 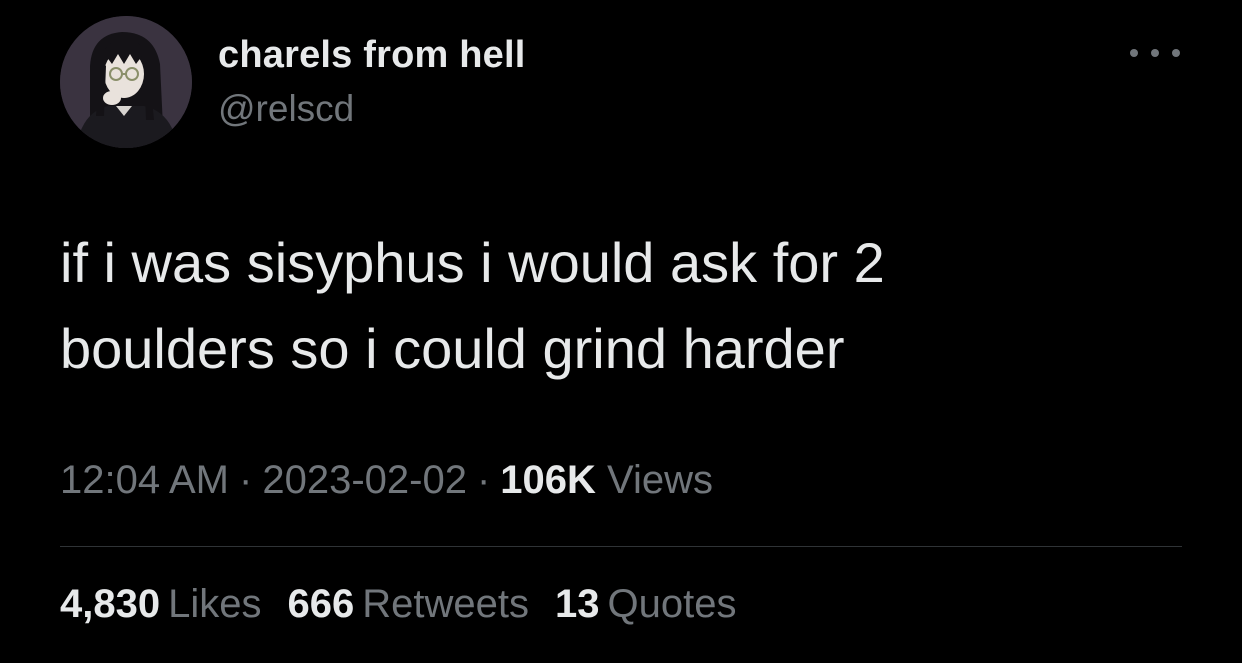 I want to click on likes-count: 4,830, so click(x=110, y=604).